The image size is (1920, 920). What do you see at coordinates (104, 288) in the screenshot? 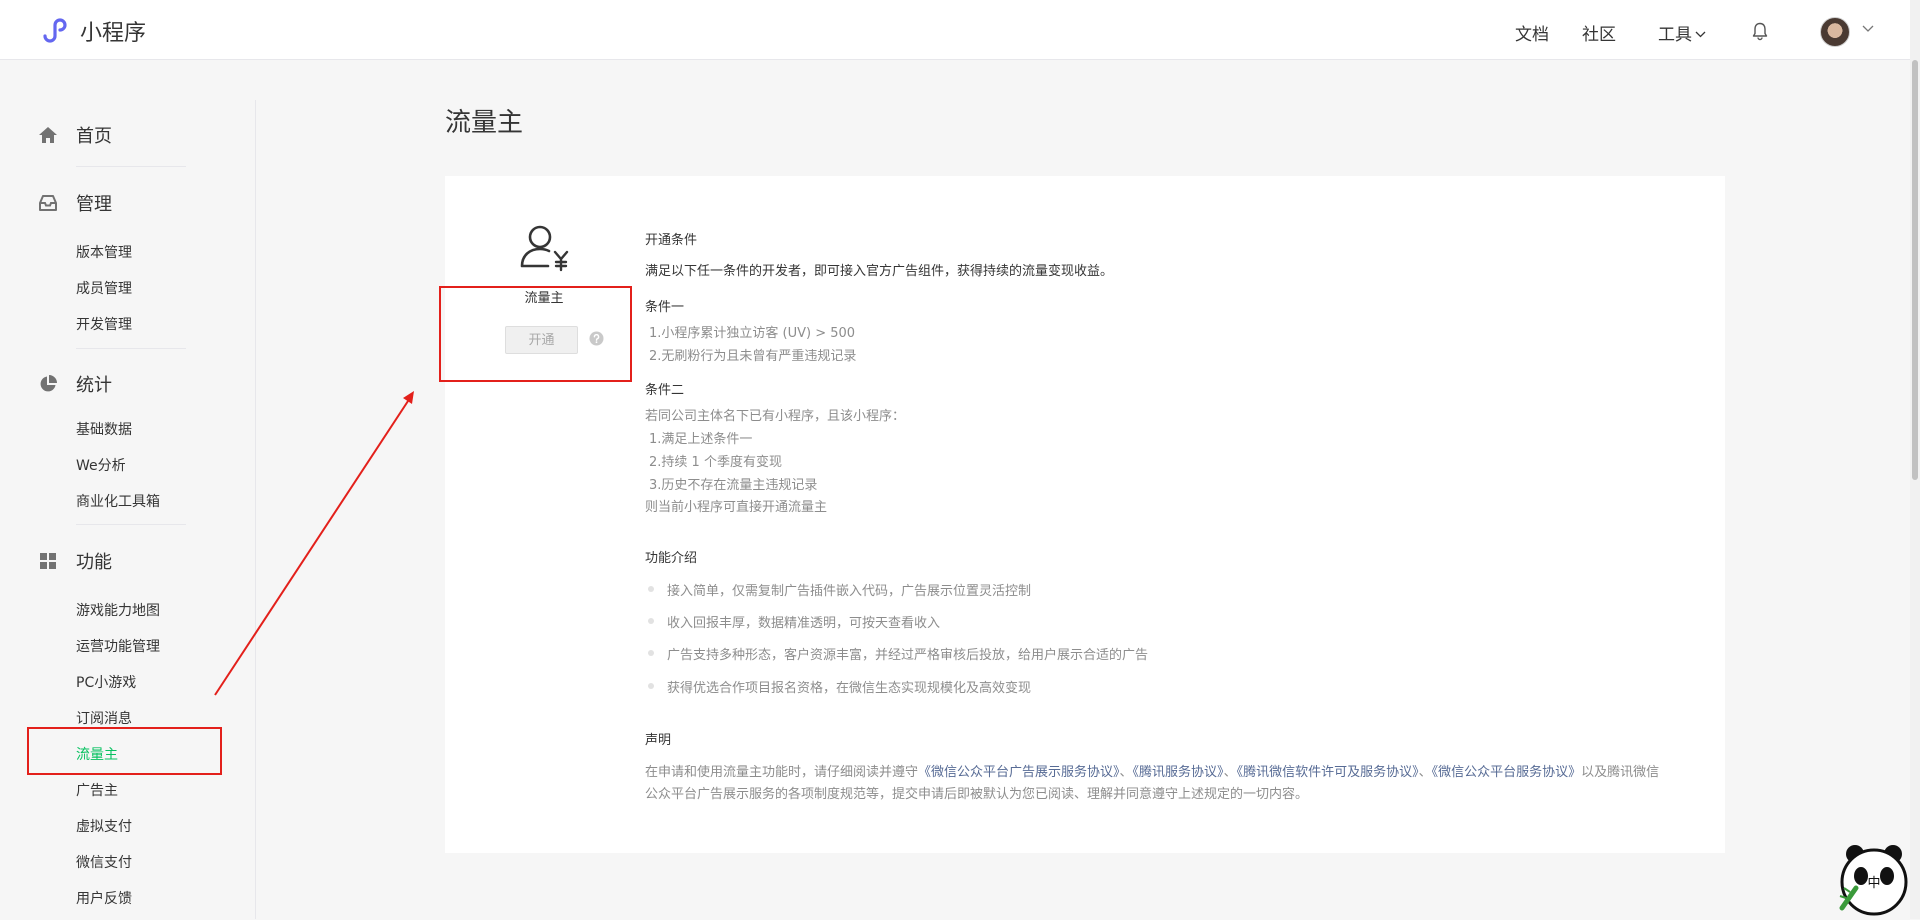
I see `sidebar-item-member-manage: 成员管理` at bounding box center [104, 288].